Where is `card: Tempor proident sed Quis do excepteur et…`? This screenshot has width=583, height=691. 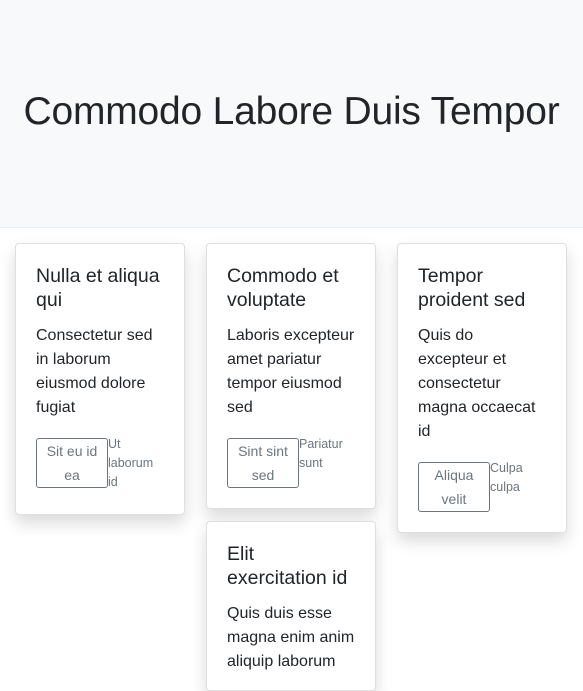
card: Tempor proident sed Quis do excepteur et… is located at coordinates (482, 388).